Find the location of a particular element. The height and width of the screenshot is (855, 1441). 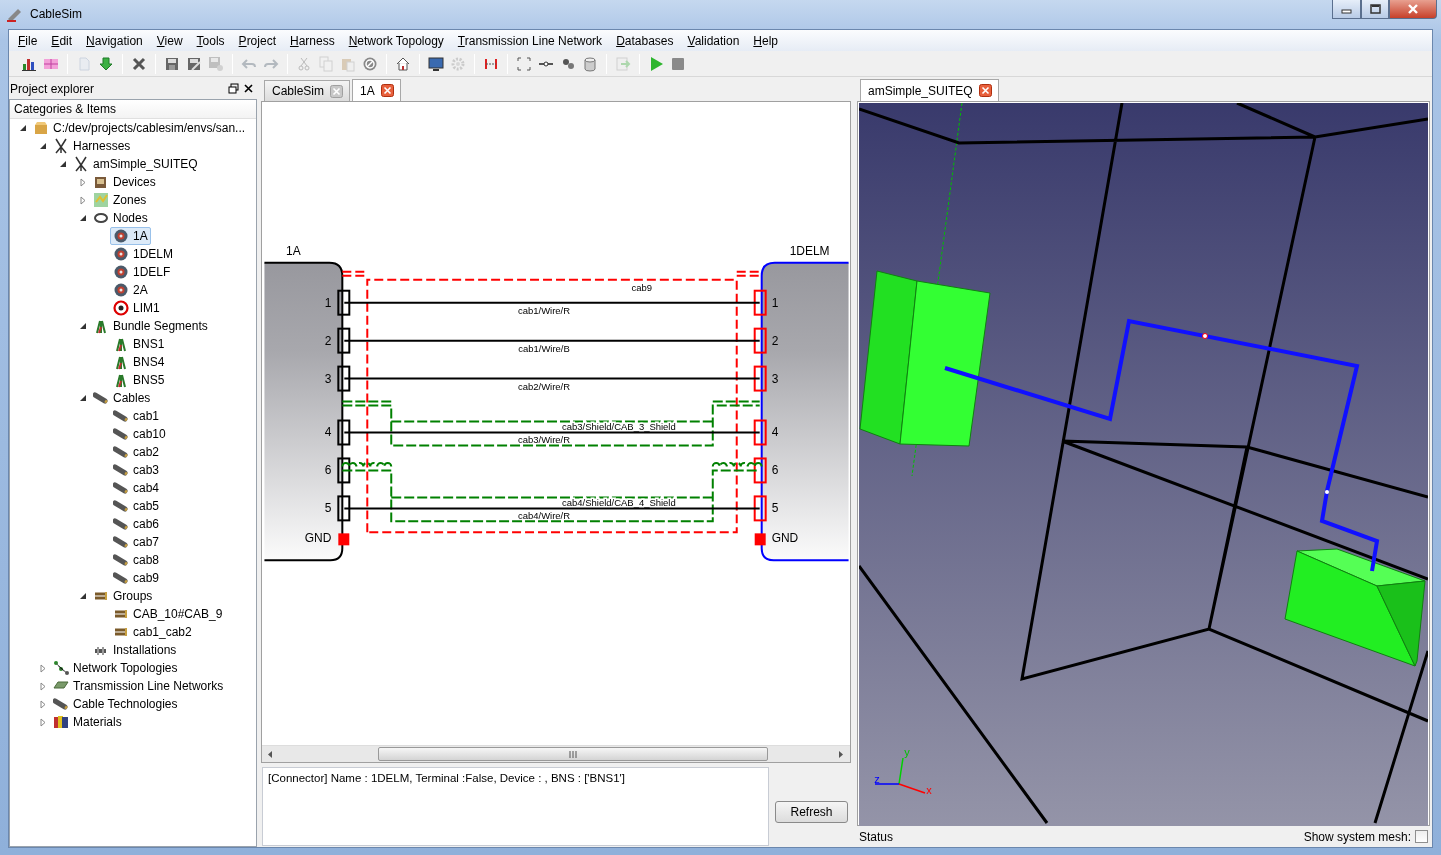

menu-item: View is located at coordinates (169, 40).